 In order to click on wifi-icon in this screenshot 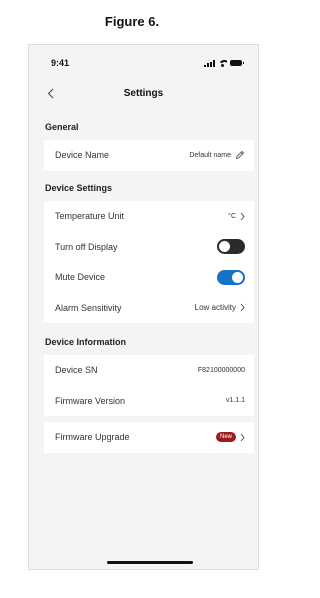, I will do `click(222, 63)`.